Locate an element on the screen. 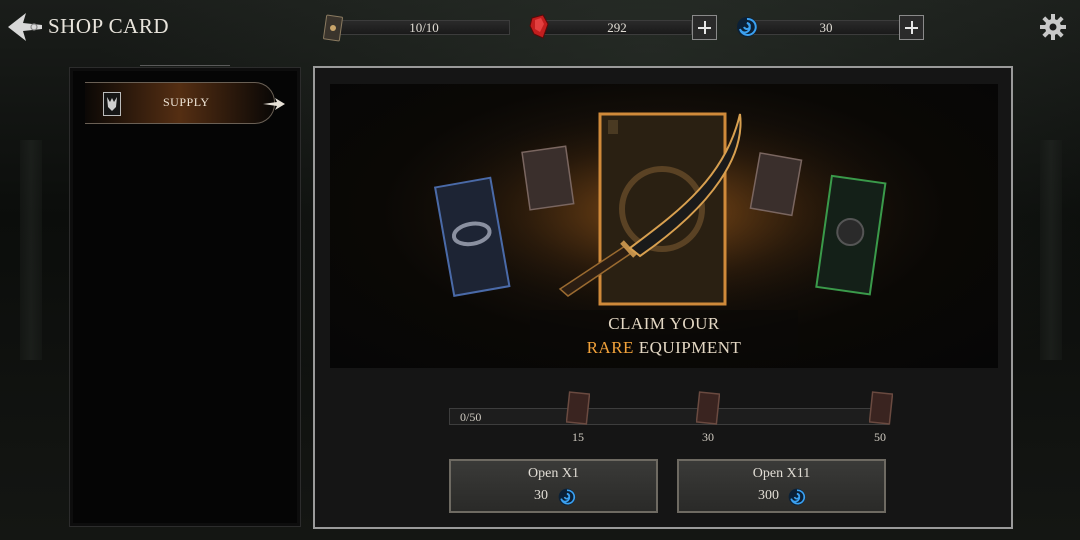  sidebar-item-supply: SUPPLY is located at coordinates (185, 103).